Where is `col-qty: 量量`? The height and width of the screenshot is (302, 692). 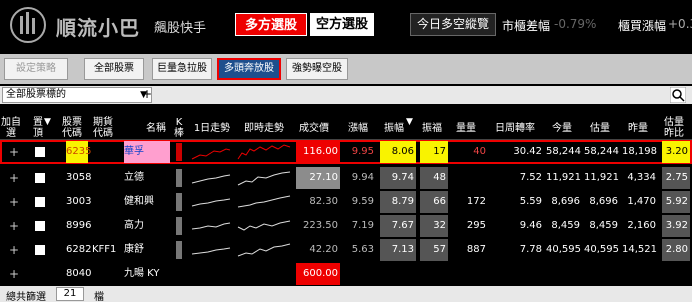
col-qty: 量量 is located at coordinates (466, 128).